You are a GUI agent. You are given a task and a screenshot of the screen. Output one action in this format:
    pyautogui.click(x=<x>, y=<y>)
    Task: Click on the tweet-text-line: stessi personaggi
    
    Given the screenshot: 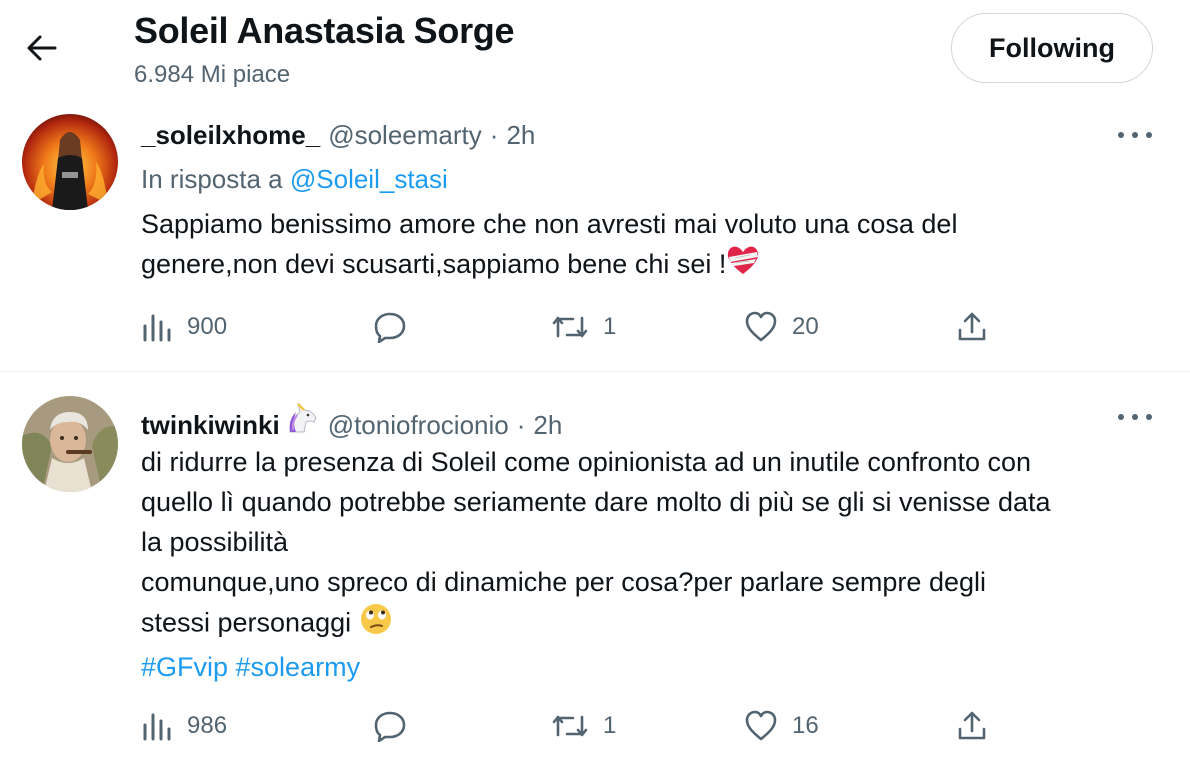 What is the action you would take?
    pyautogui.click(x=651, y=624)
    